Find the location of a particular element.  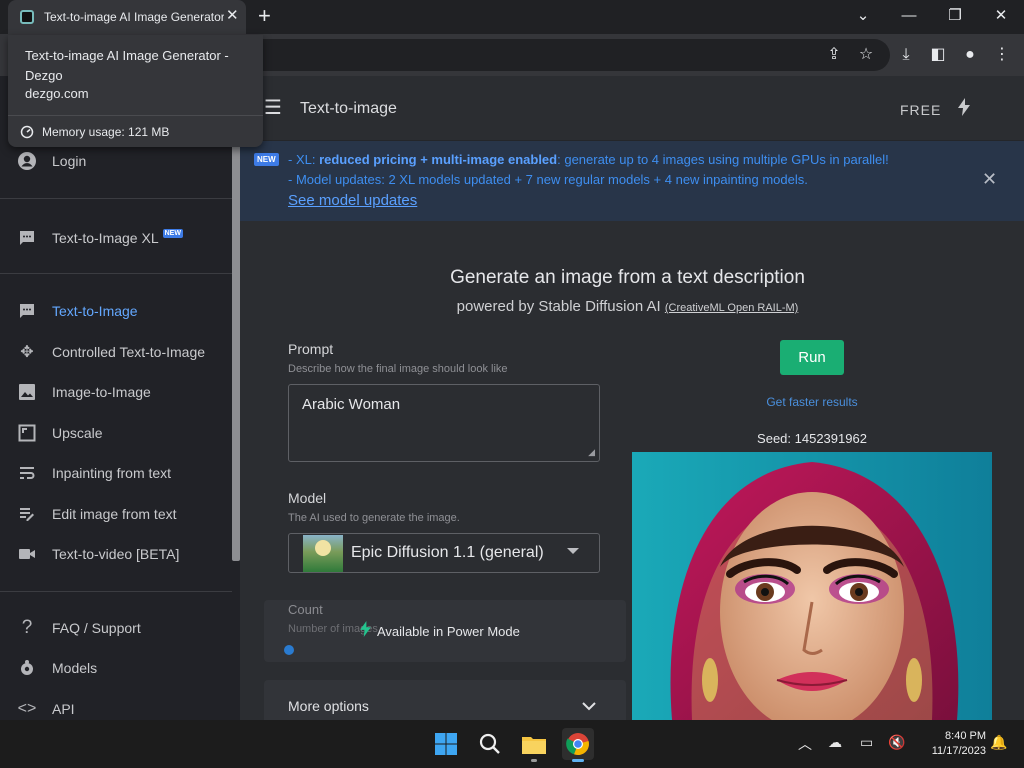

windows-start-icon is located at coordinates (446, 744).